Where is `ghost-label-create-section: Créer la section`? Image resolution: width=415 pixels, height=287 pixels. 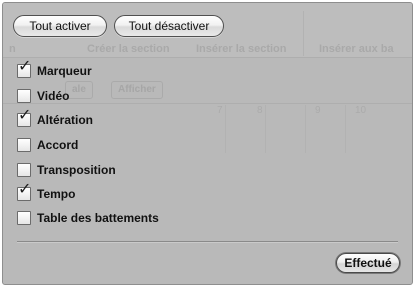
ghost-label-create-section: Créer la section is located at coordinates (128, 49).